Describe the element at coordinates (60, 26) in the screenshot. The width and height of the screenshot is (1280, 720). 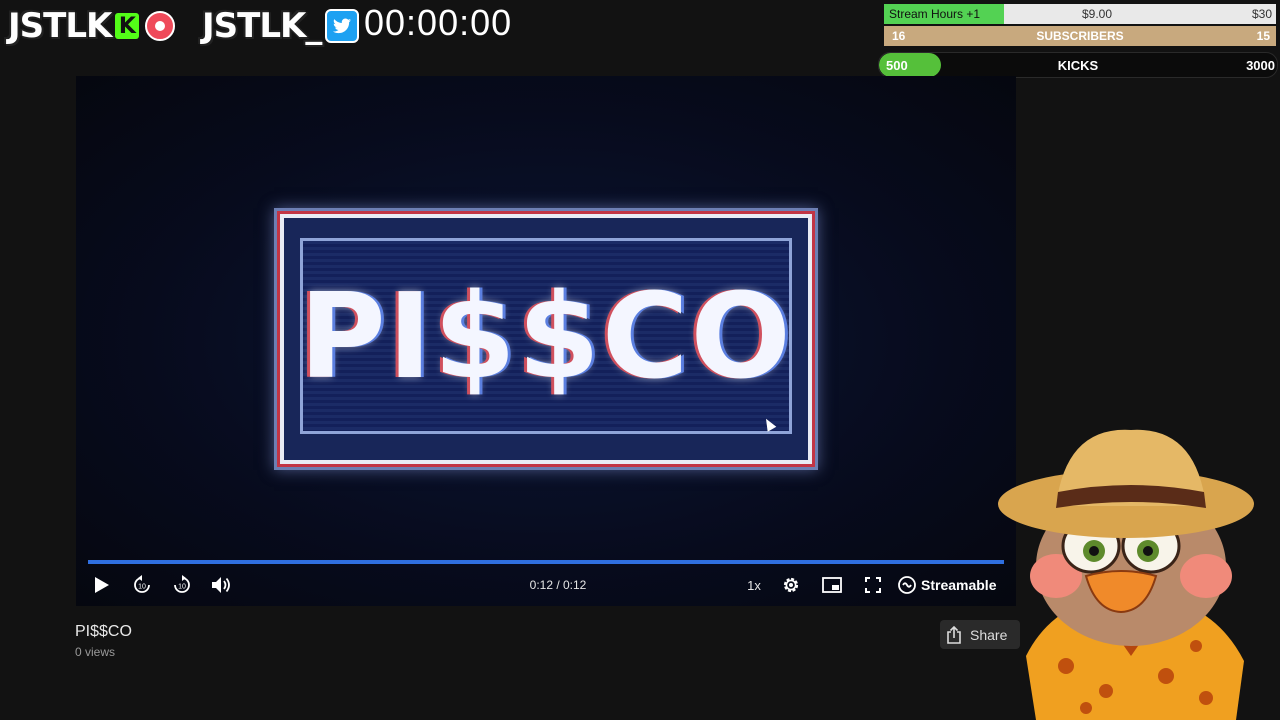
I see `kick-brand-text: JSTLK` at that location.